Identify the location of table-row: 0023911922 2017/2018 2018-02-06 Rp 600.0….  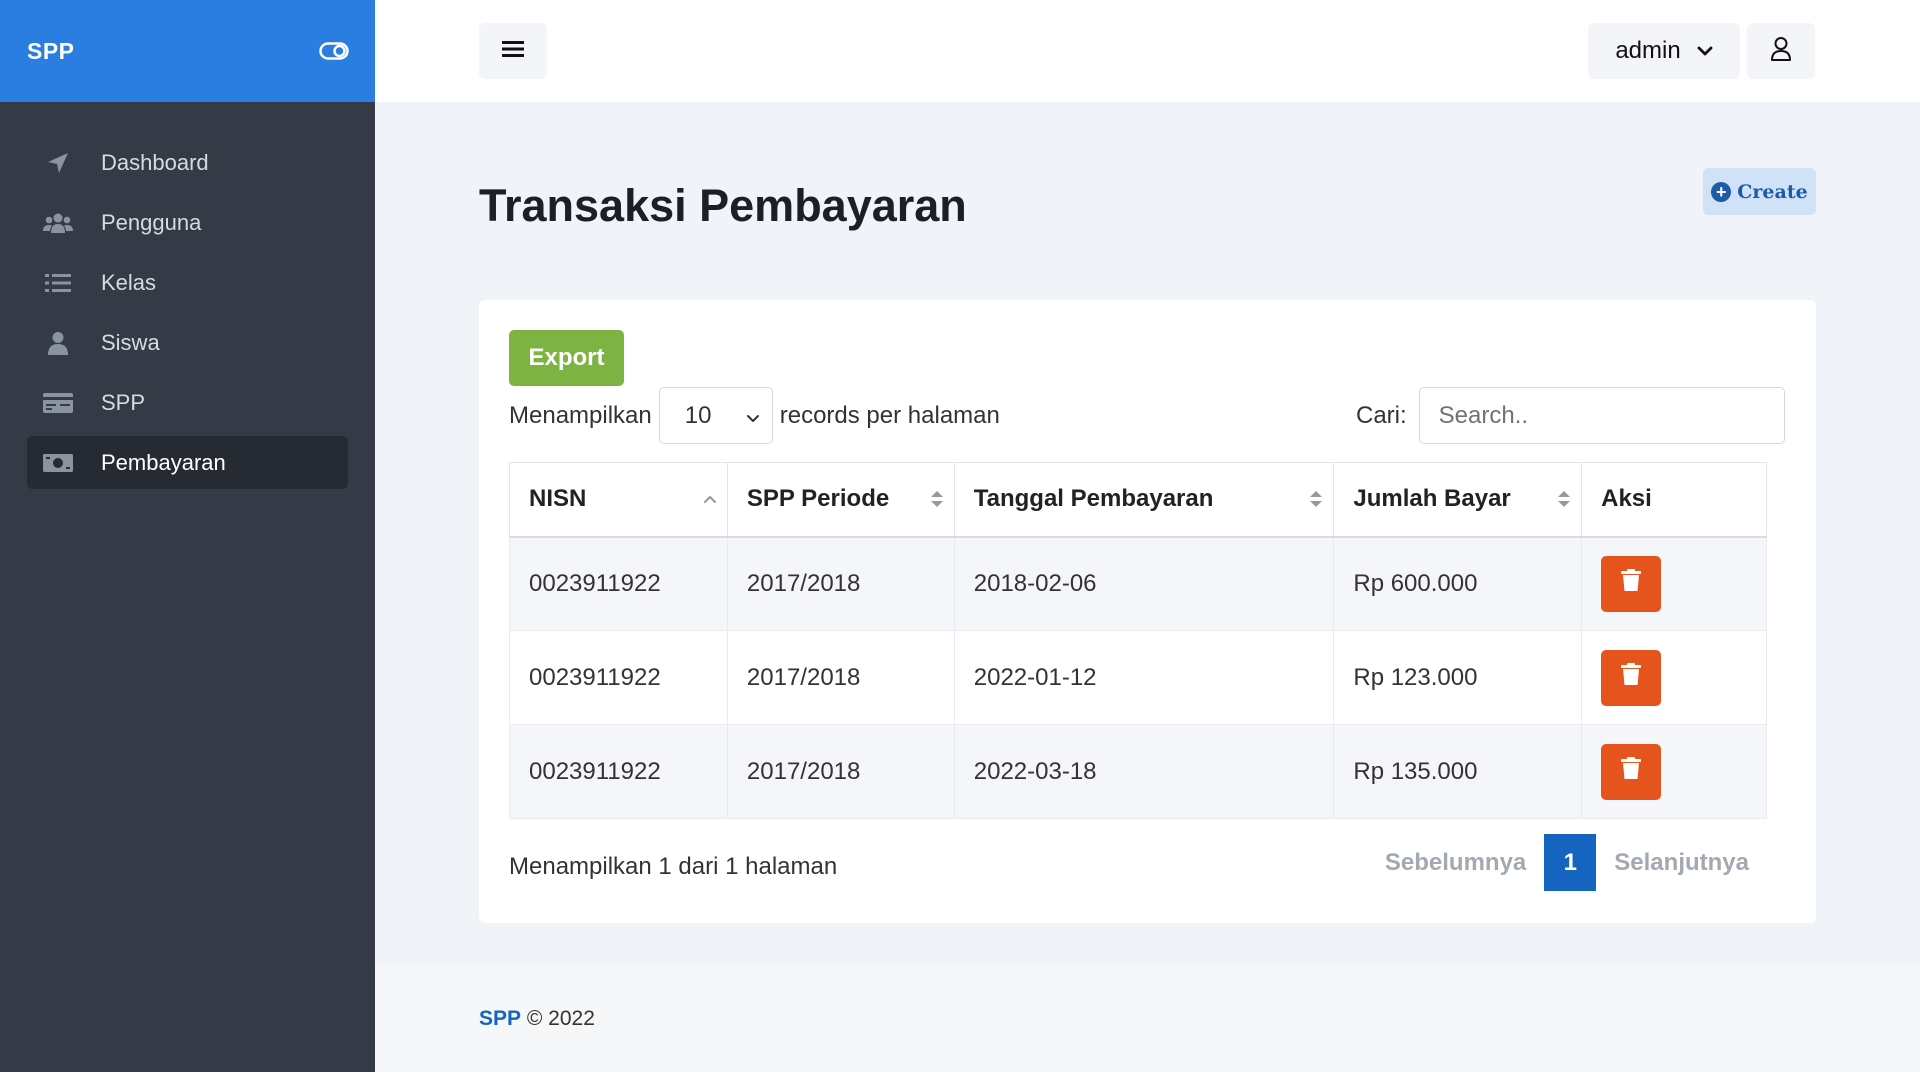
(1138, 583).